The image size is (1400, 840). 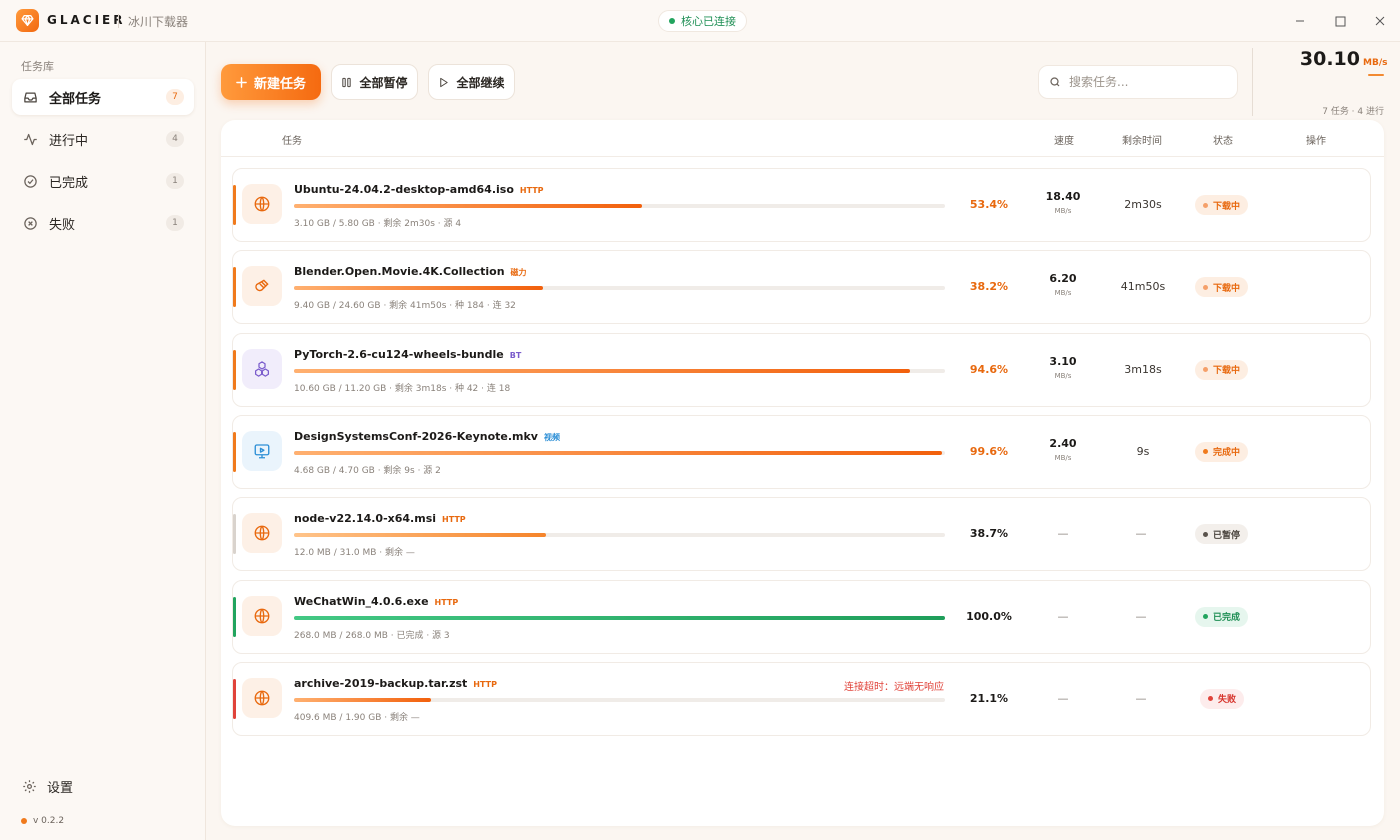 I want to click on task-meta: 3.10 GB / 5.80 GB · 剩余 2m30s · 源 4, so click(x=378, y=224).